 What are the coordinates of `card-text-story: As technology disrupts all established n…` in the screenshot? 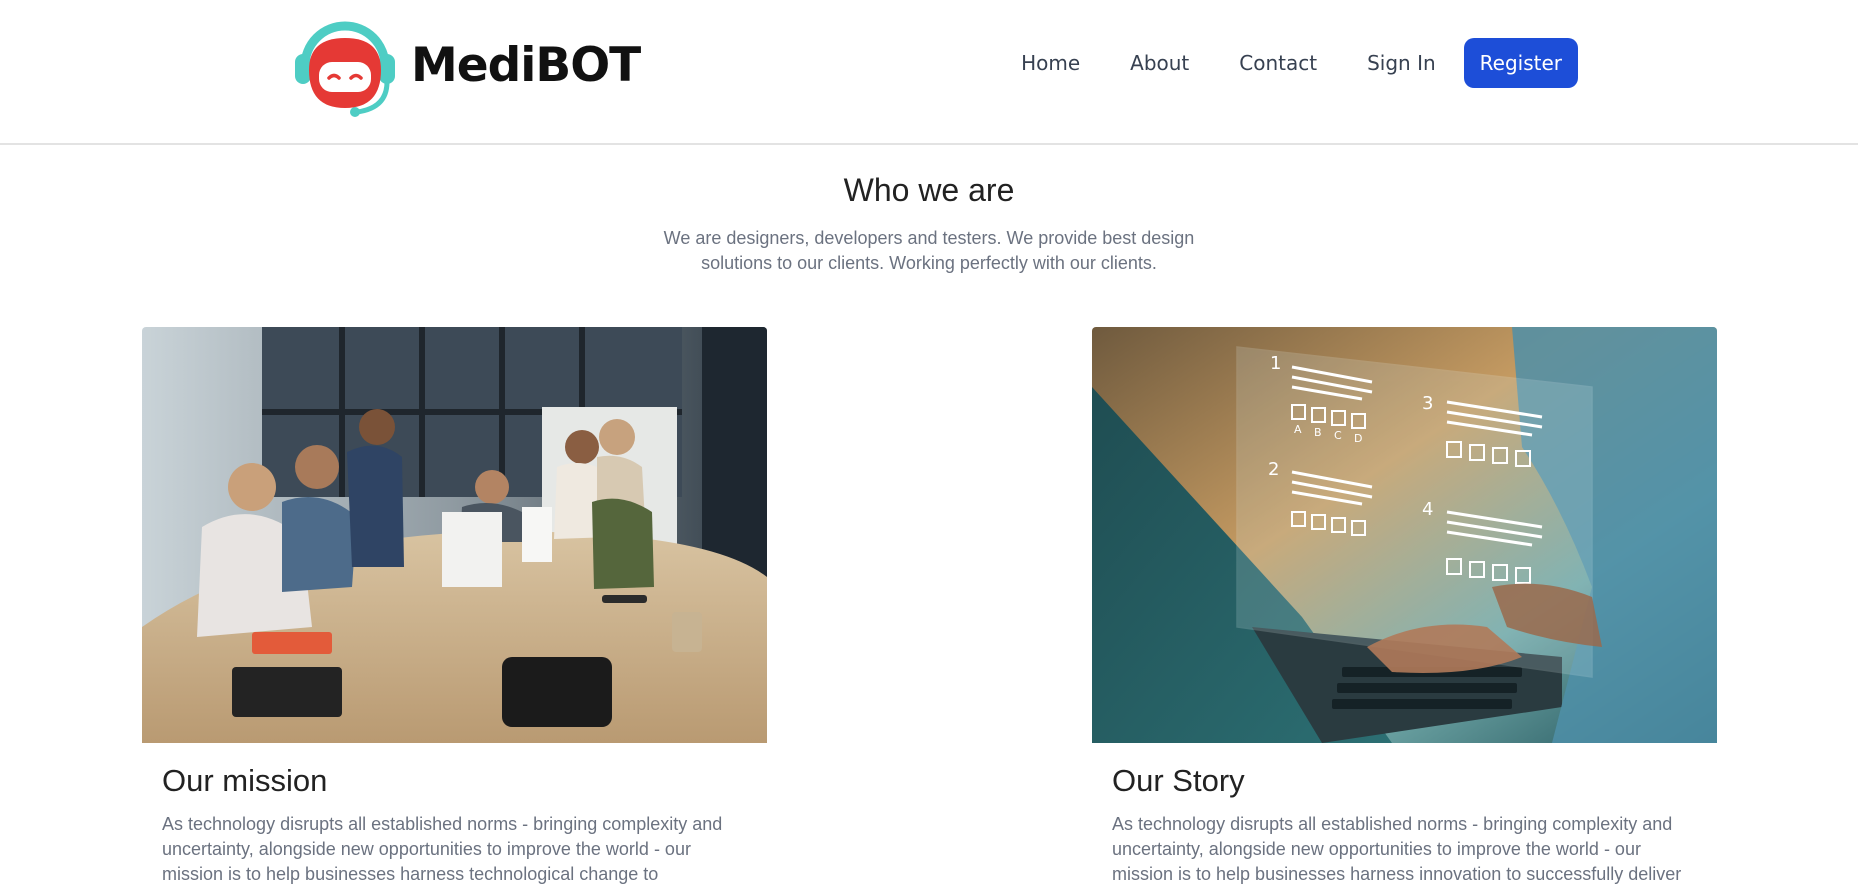 It's located at (1397, 849).